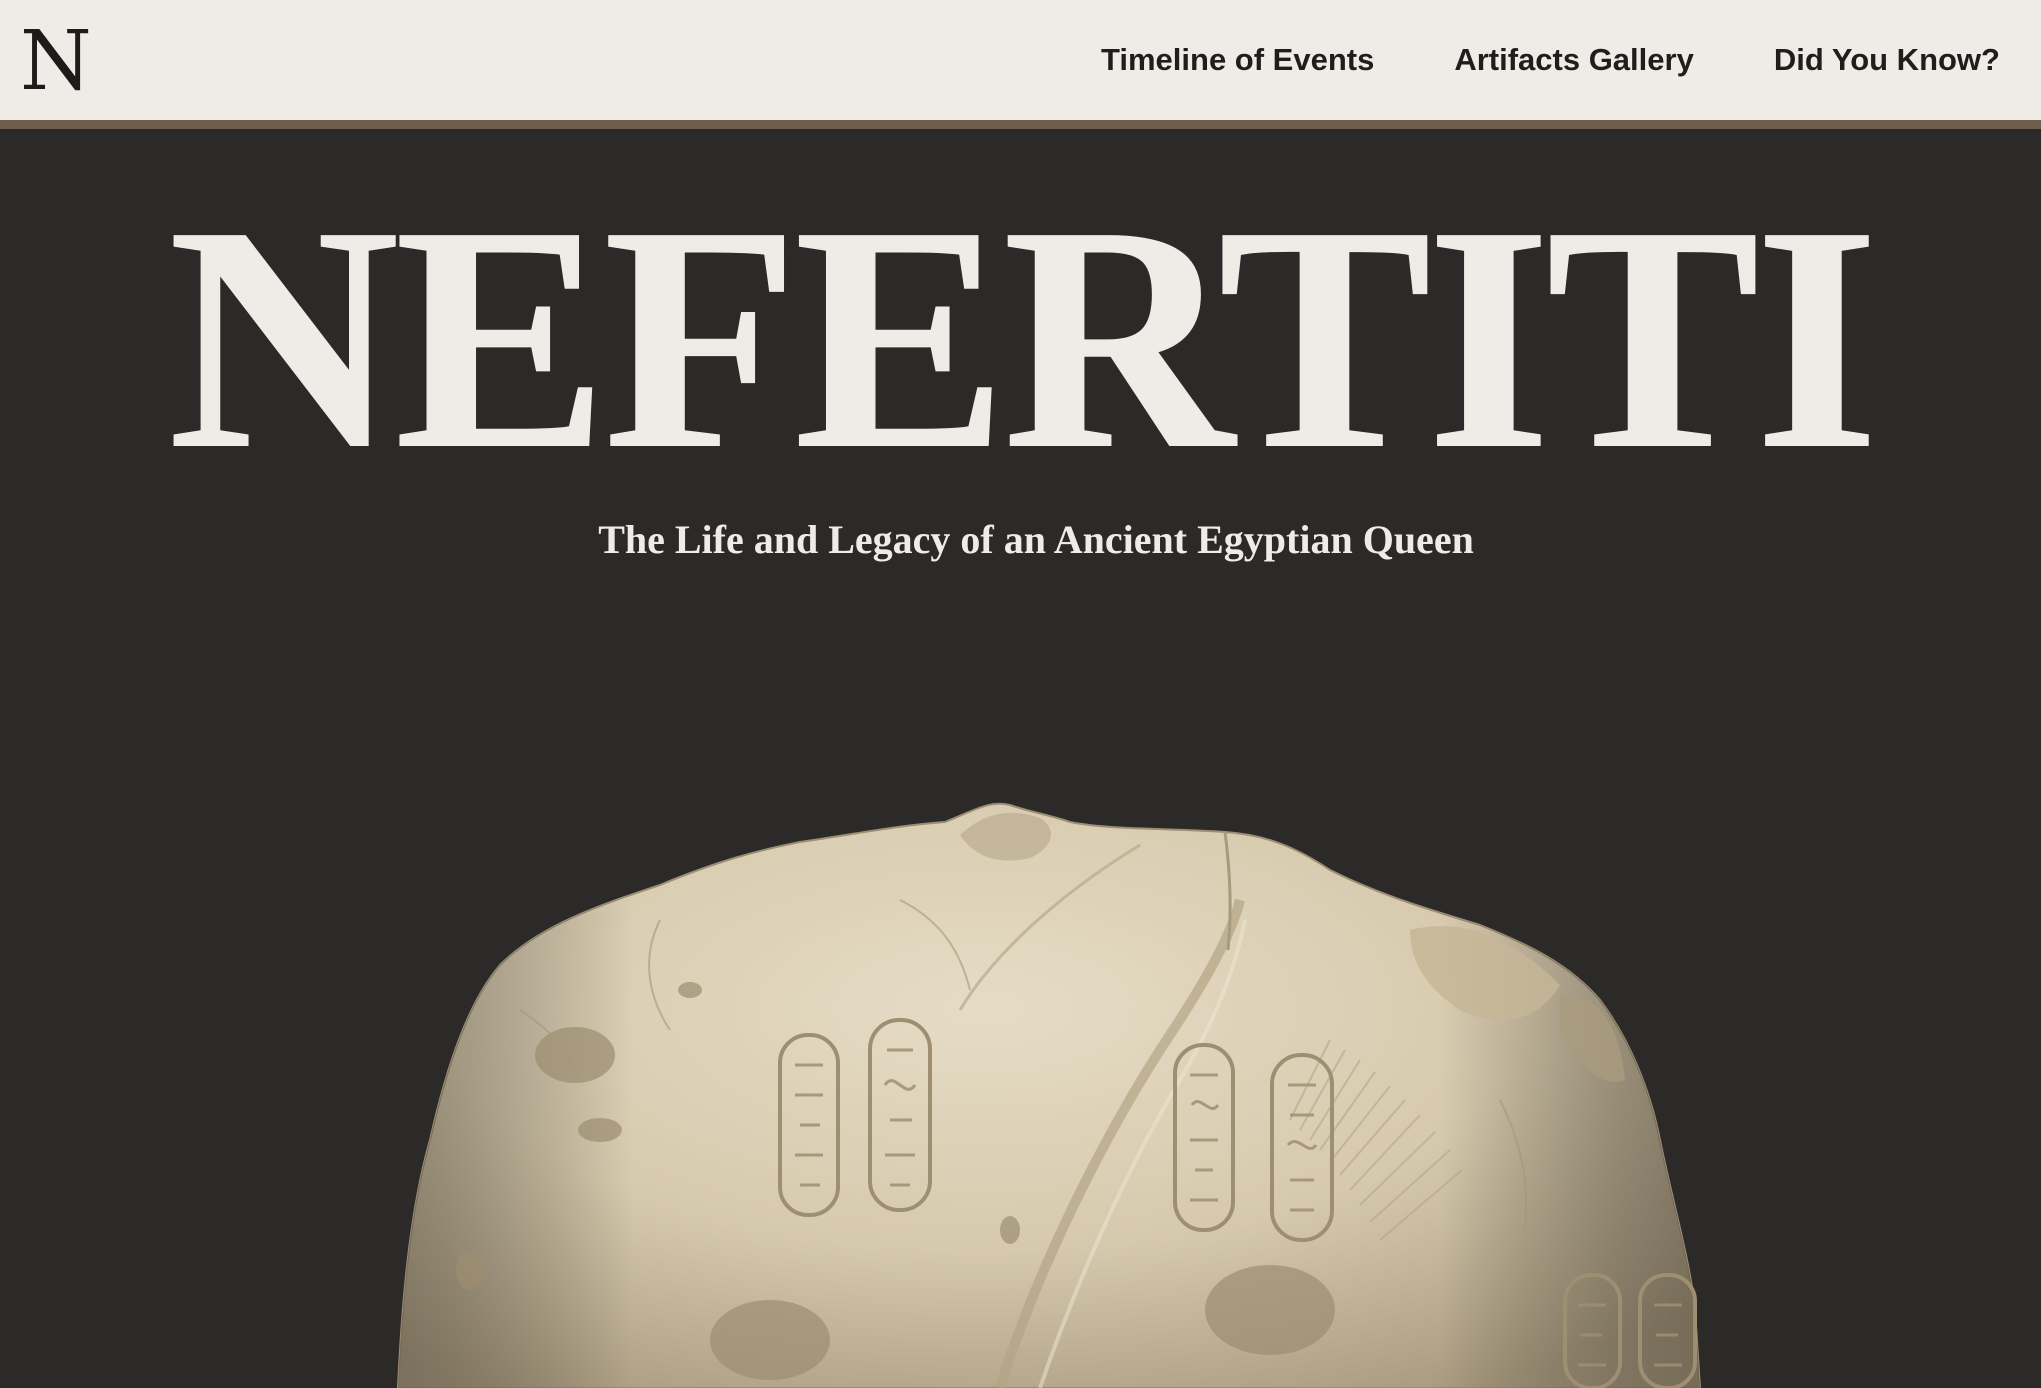  I want to click on site-logo: N, so click(56, 62).